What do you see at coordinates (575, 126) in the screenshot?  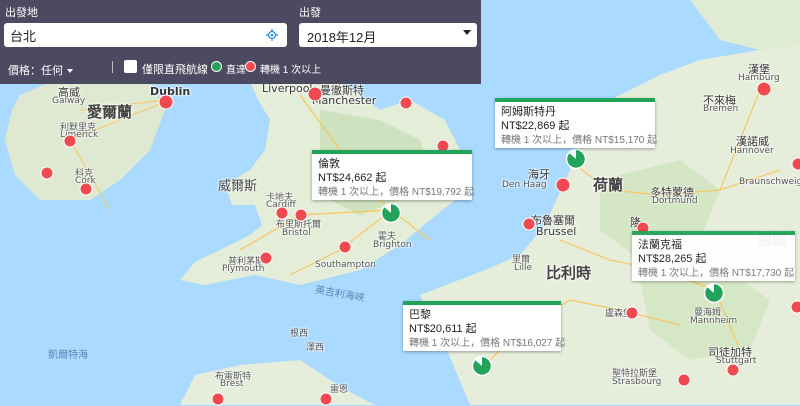 I see `card-price-amsterdam: NT$22,869 起` at bounding box center [575, 126].